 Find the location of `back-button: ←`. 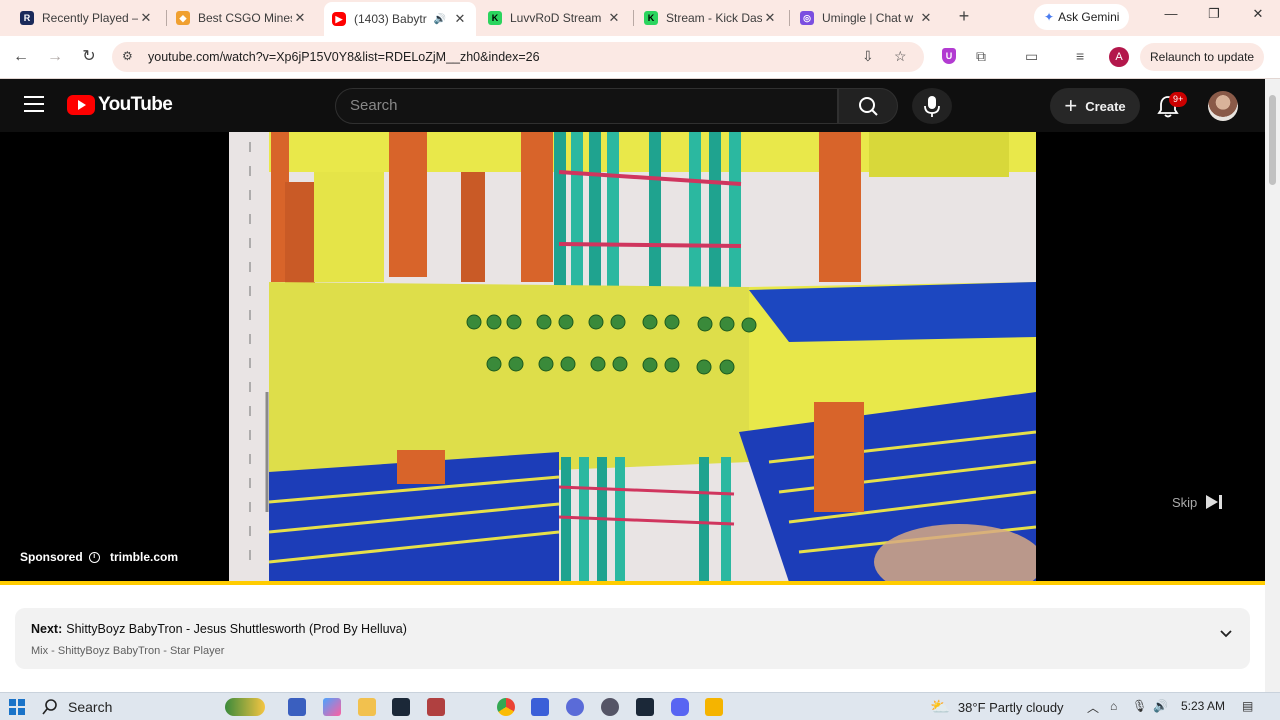

back-button: ← is located at coordinates (21, 57).